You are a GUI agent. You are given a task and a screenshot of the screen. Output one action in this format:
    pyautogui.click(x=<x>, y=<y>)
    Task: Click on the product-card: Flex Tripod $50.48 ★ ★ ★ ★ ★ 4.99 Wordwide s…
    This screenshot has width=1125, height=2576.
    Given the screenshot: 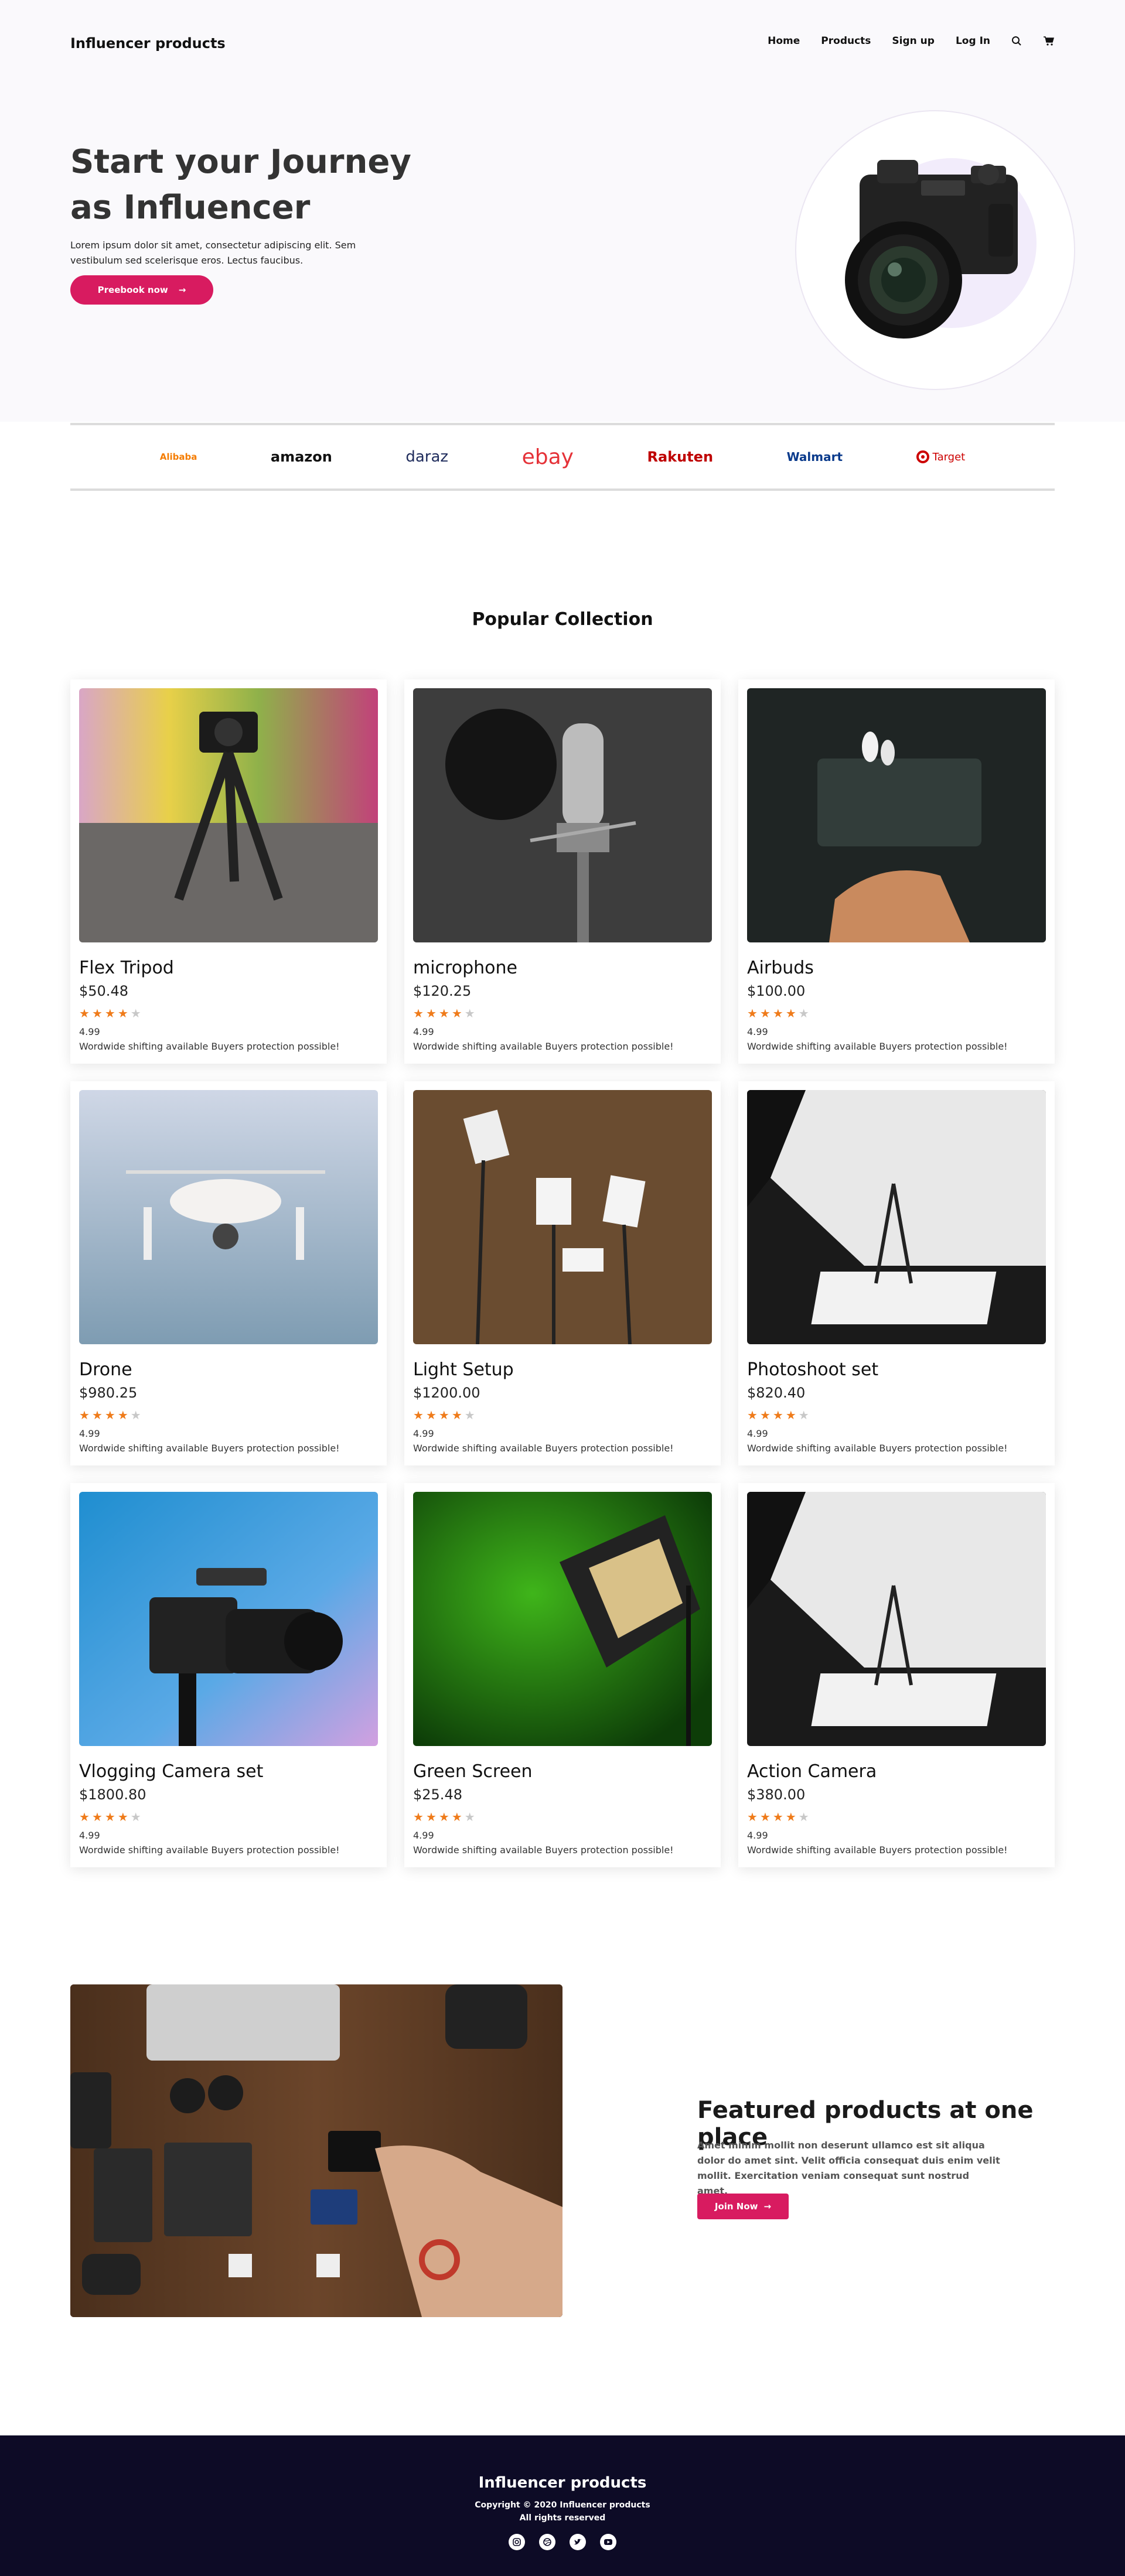 What is the action you would take?
    pyautogui.click(x=228, y=871)
    